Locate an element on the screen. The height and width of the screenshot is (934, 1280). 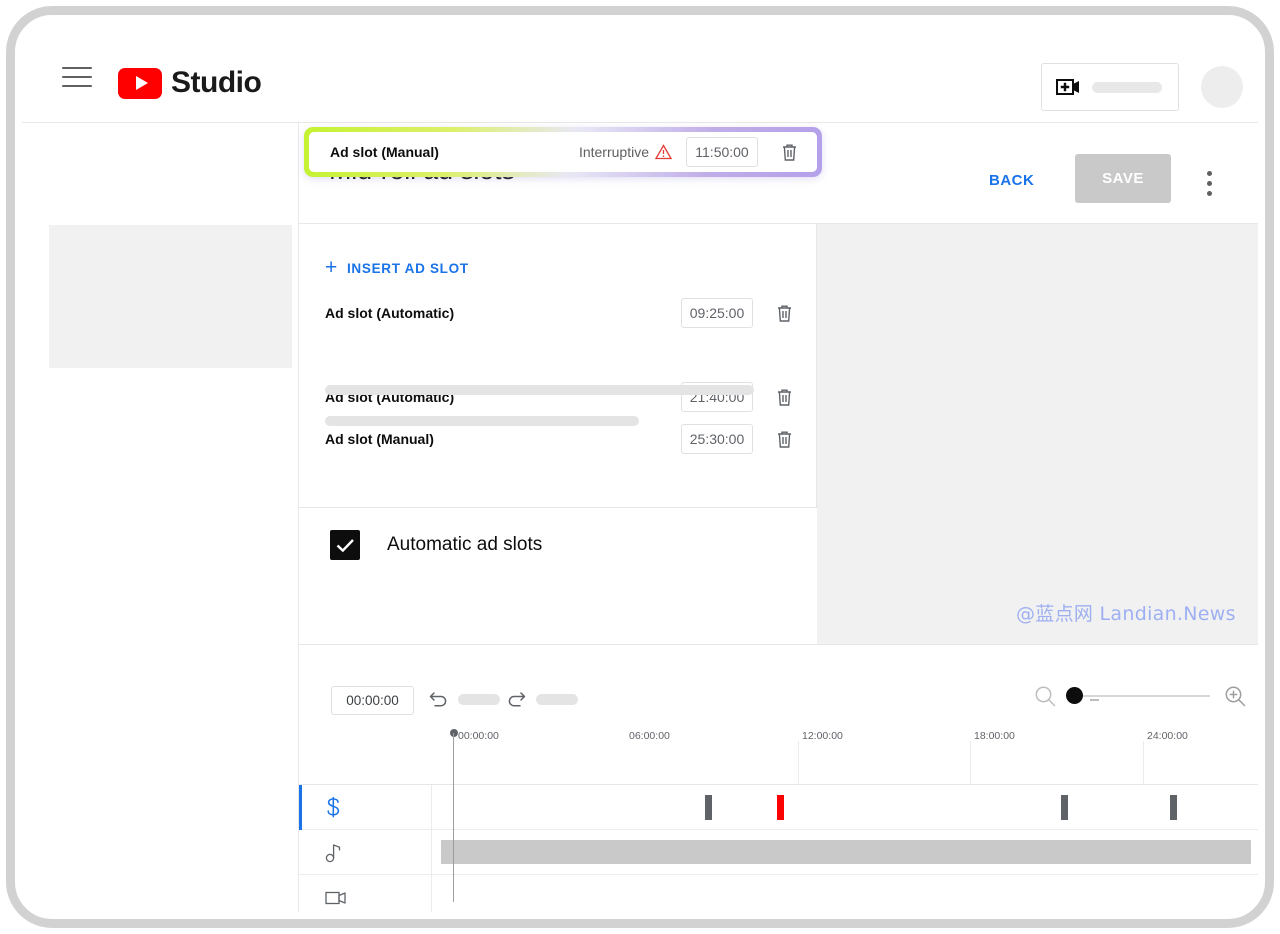
hamburger-icon is located at coordinates (78, 80).